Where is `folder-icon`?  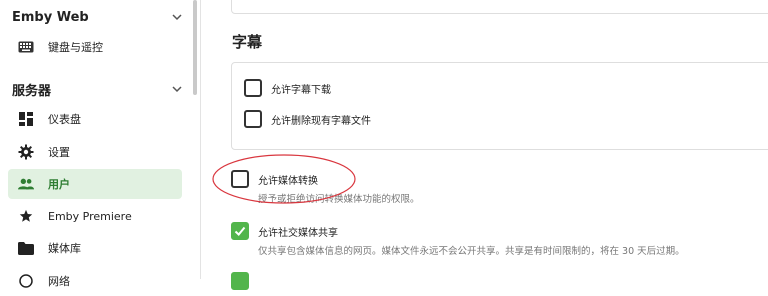
folder-icon is located at coordinates (26, 248).